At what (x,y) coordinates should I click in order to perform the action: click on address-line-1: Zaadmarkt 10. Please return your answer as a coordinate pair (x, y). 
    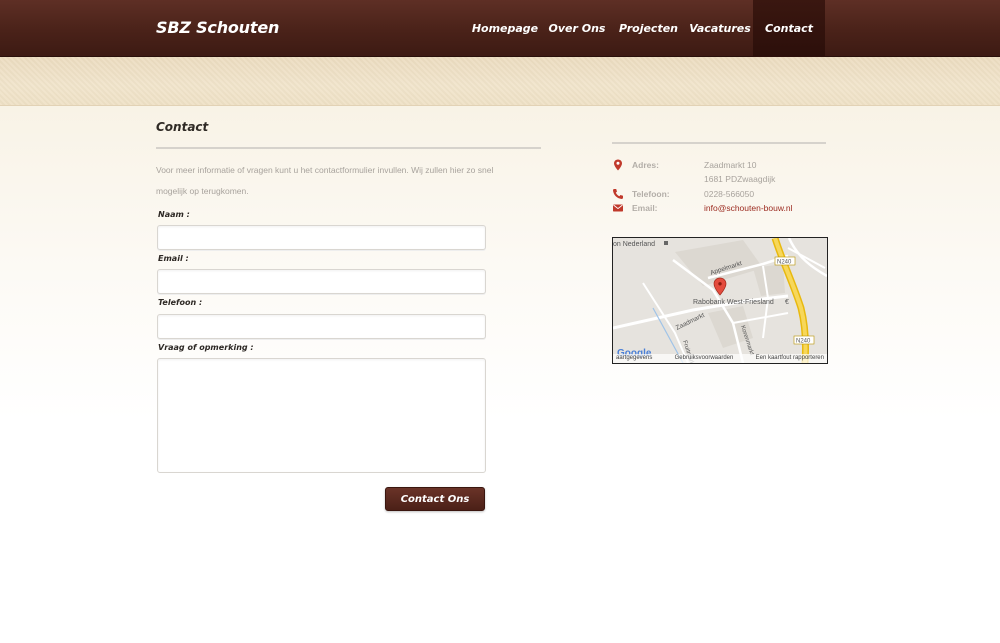
    Looking at the image, I should click on (730, 165).